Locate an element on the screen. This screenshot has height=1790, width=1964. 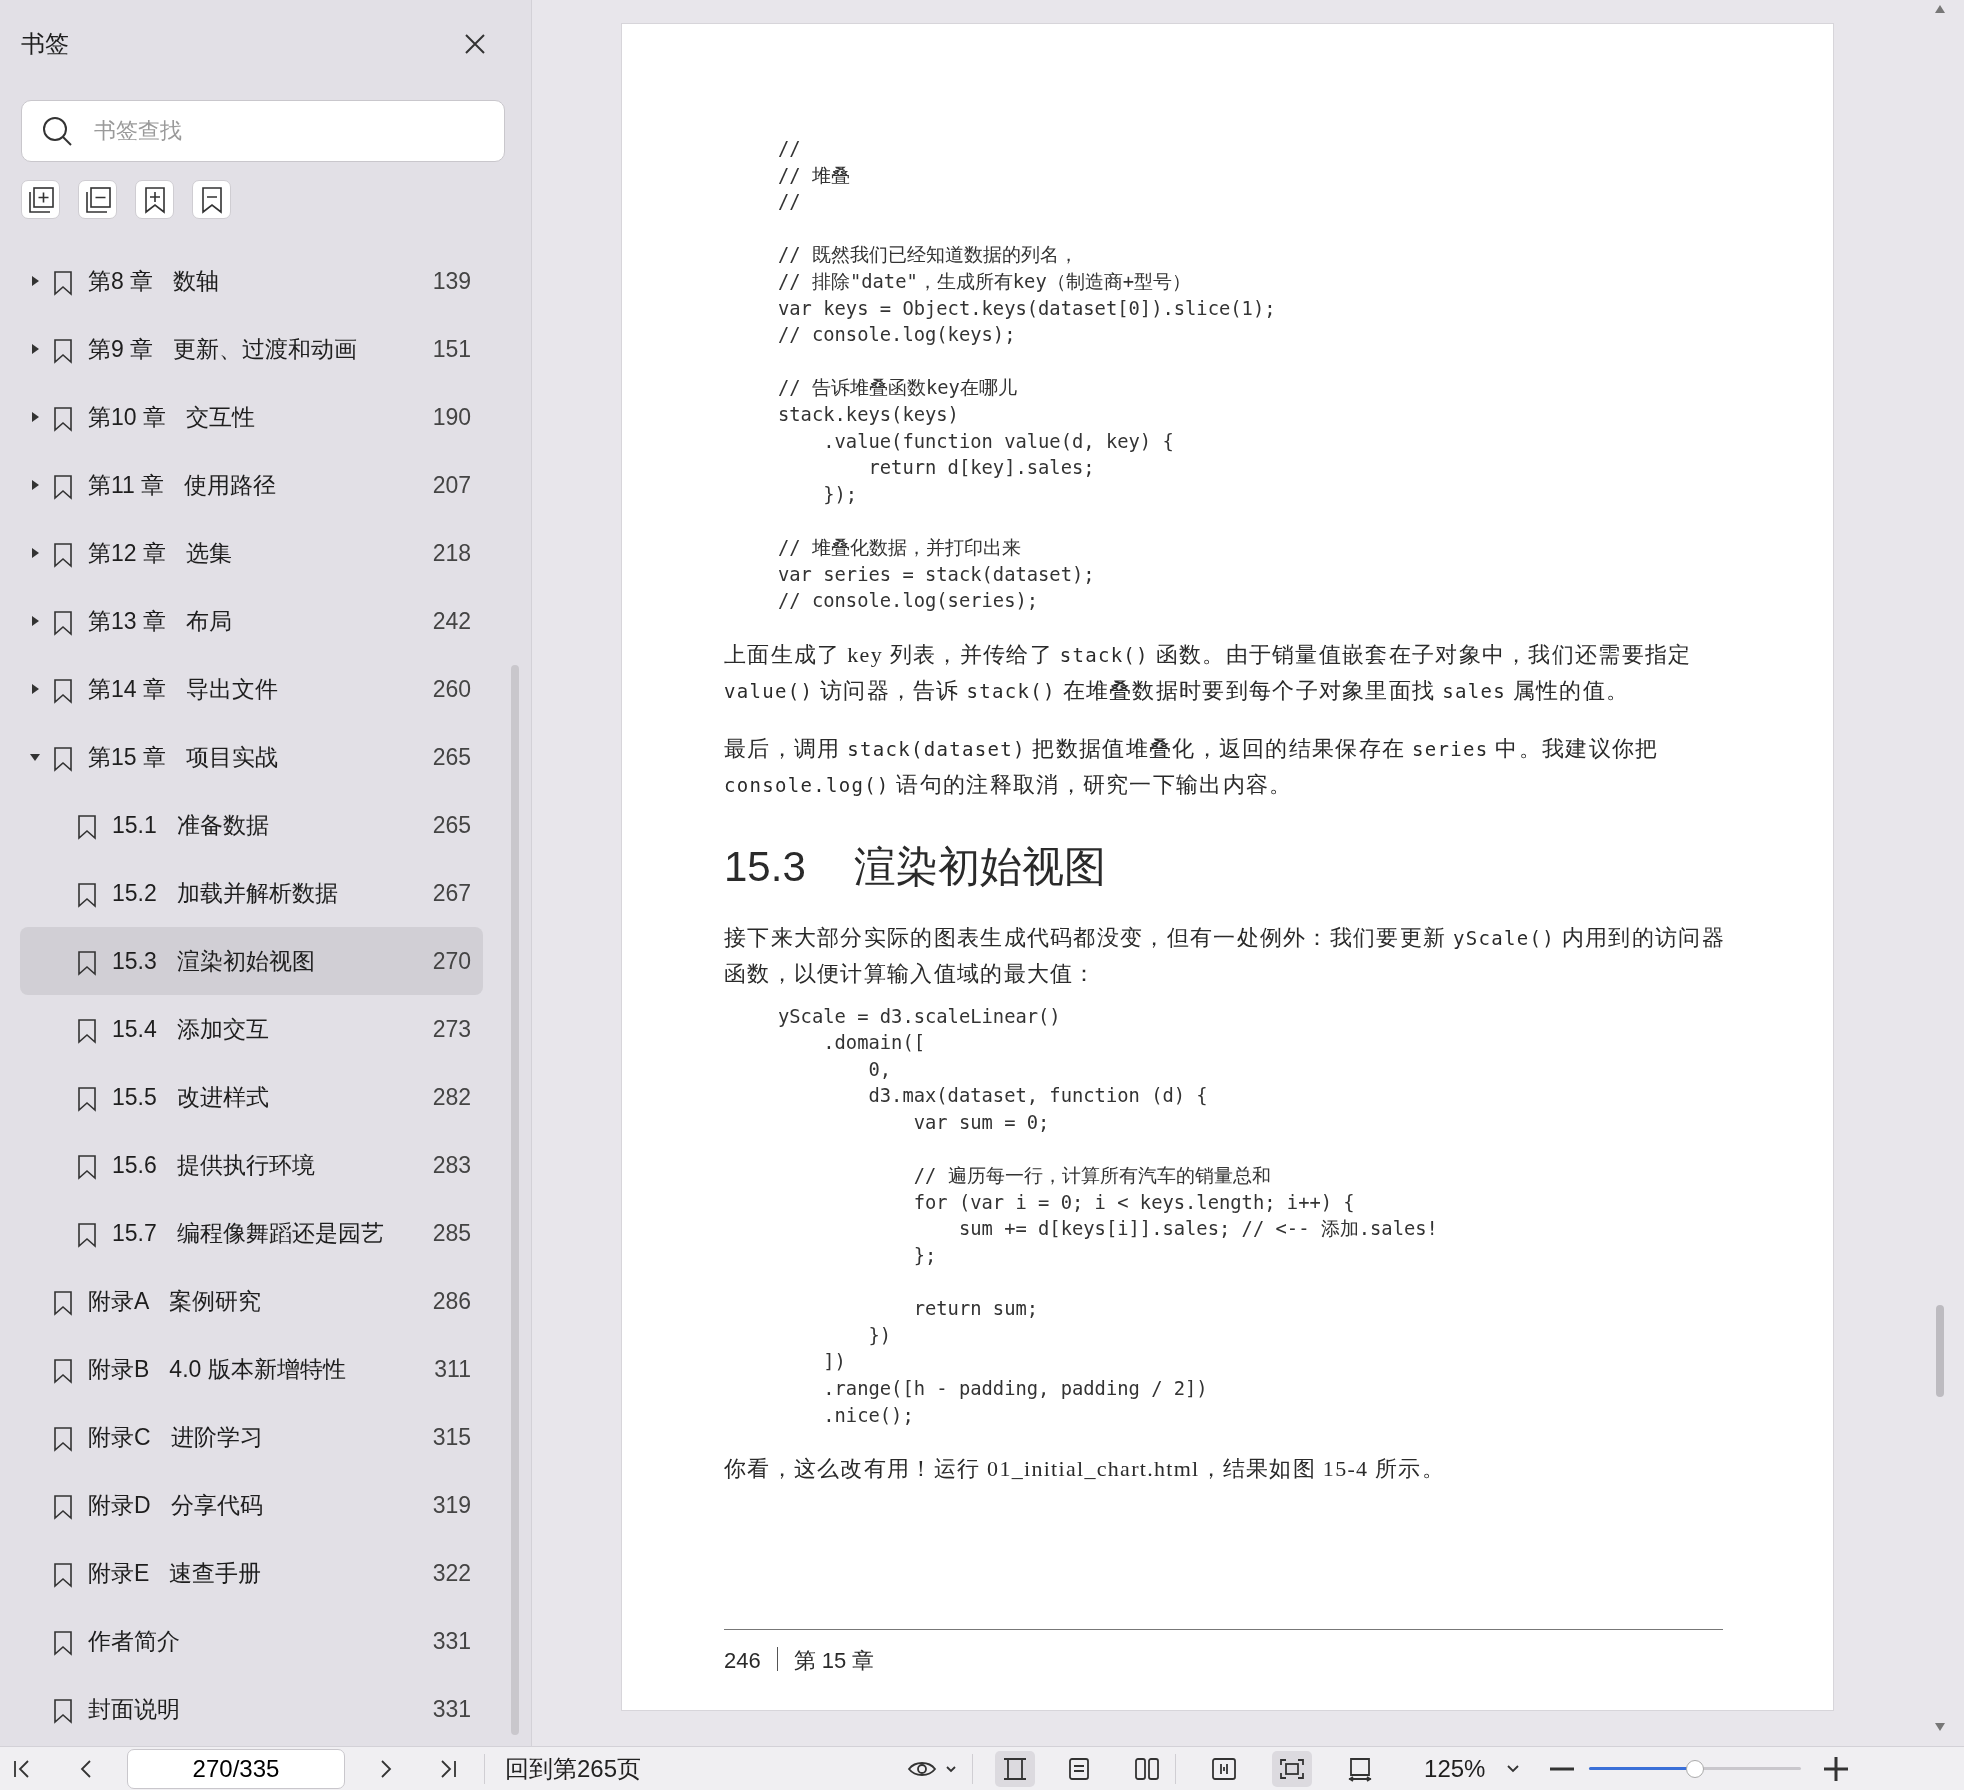
scroll-down-icon is located at coordinates (1940, 1727).